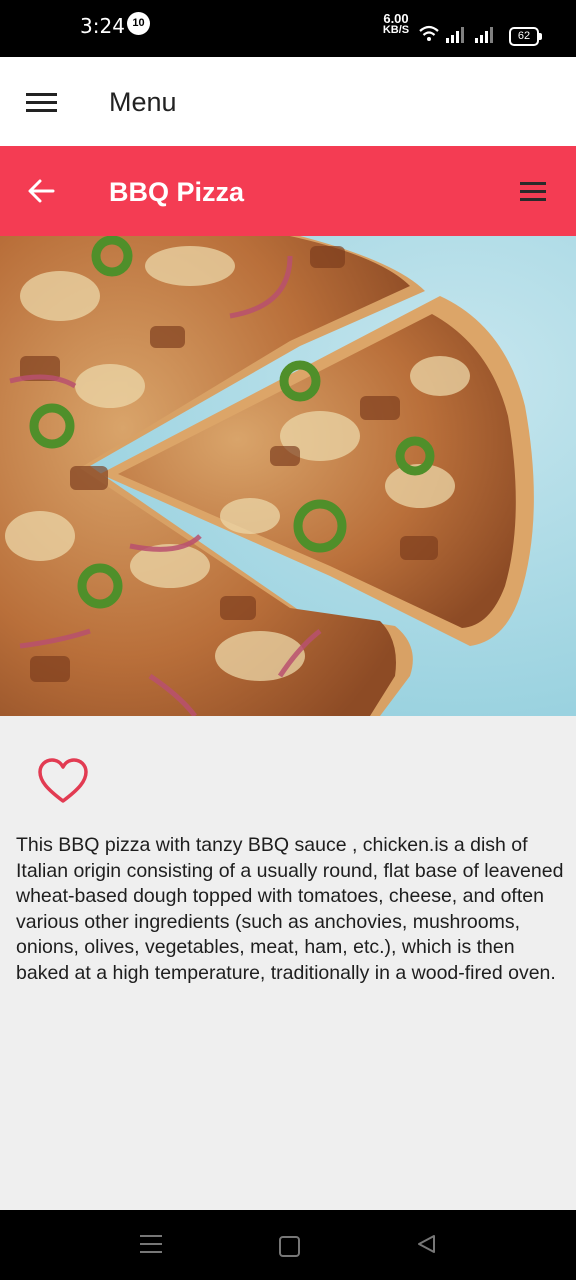 The width and height of the screenshot is (576, 1280). I want to click on status-time: 3:24, so click(102, 26).